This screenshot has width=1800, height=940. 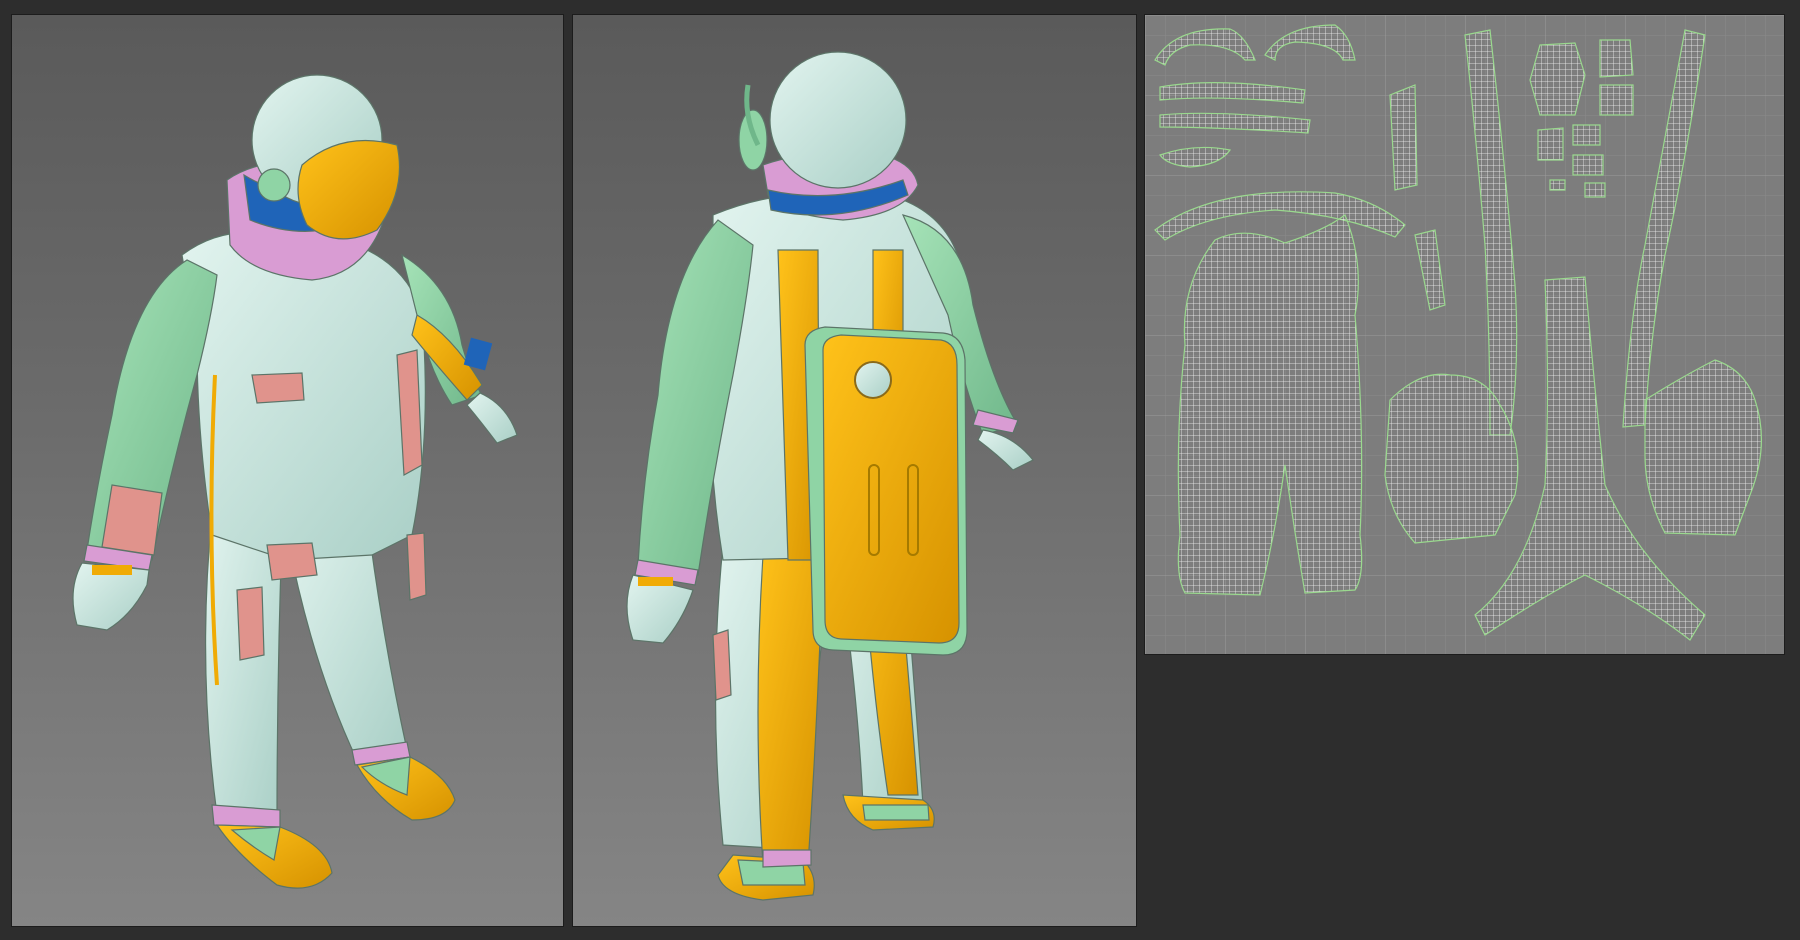 I want to click on empty-panel-area, so click(x=1464, y=791).